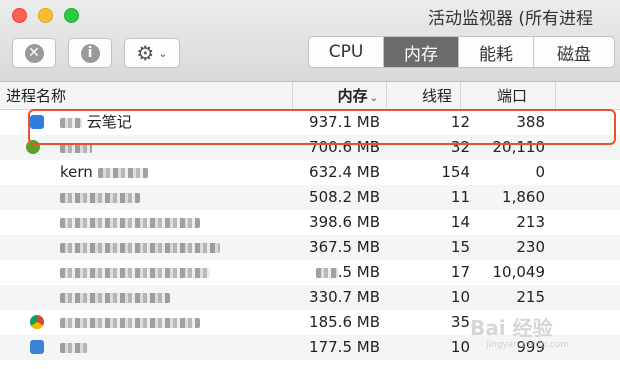 This screenshot has height=369, width=620. I want to click on ports-value: 0, so click(540, 172).